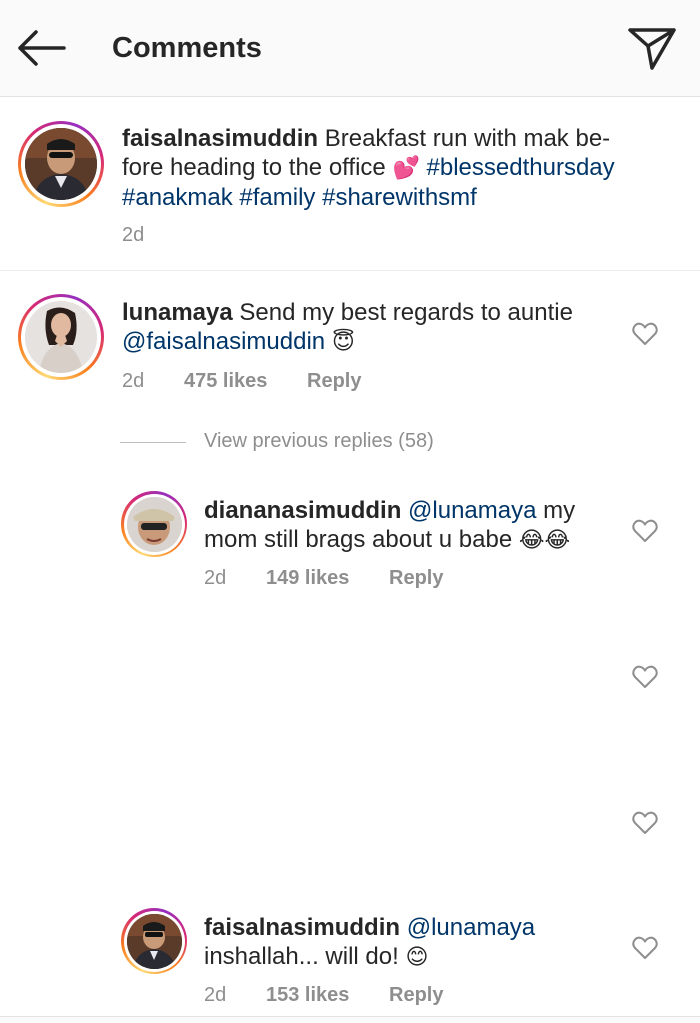  What do you see at coordinates (307, 578) in the screenshot?
I see `reply-likes: 149 likes` at bounding box center [307, 578].